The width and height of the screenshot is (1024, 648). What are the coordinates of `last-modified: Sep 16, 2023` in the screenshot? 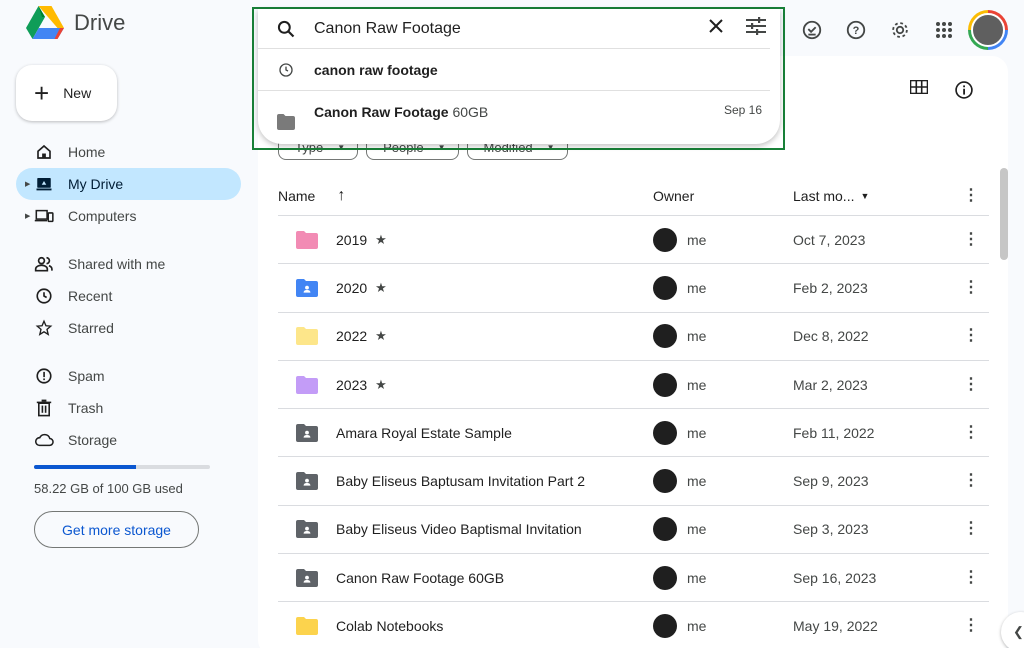 It's located at (835, 577).